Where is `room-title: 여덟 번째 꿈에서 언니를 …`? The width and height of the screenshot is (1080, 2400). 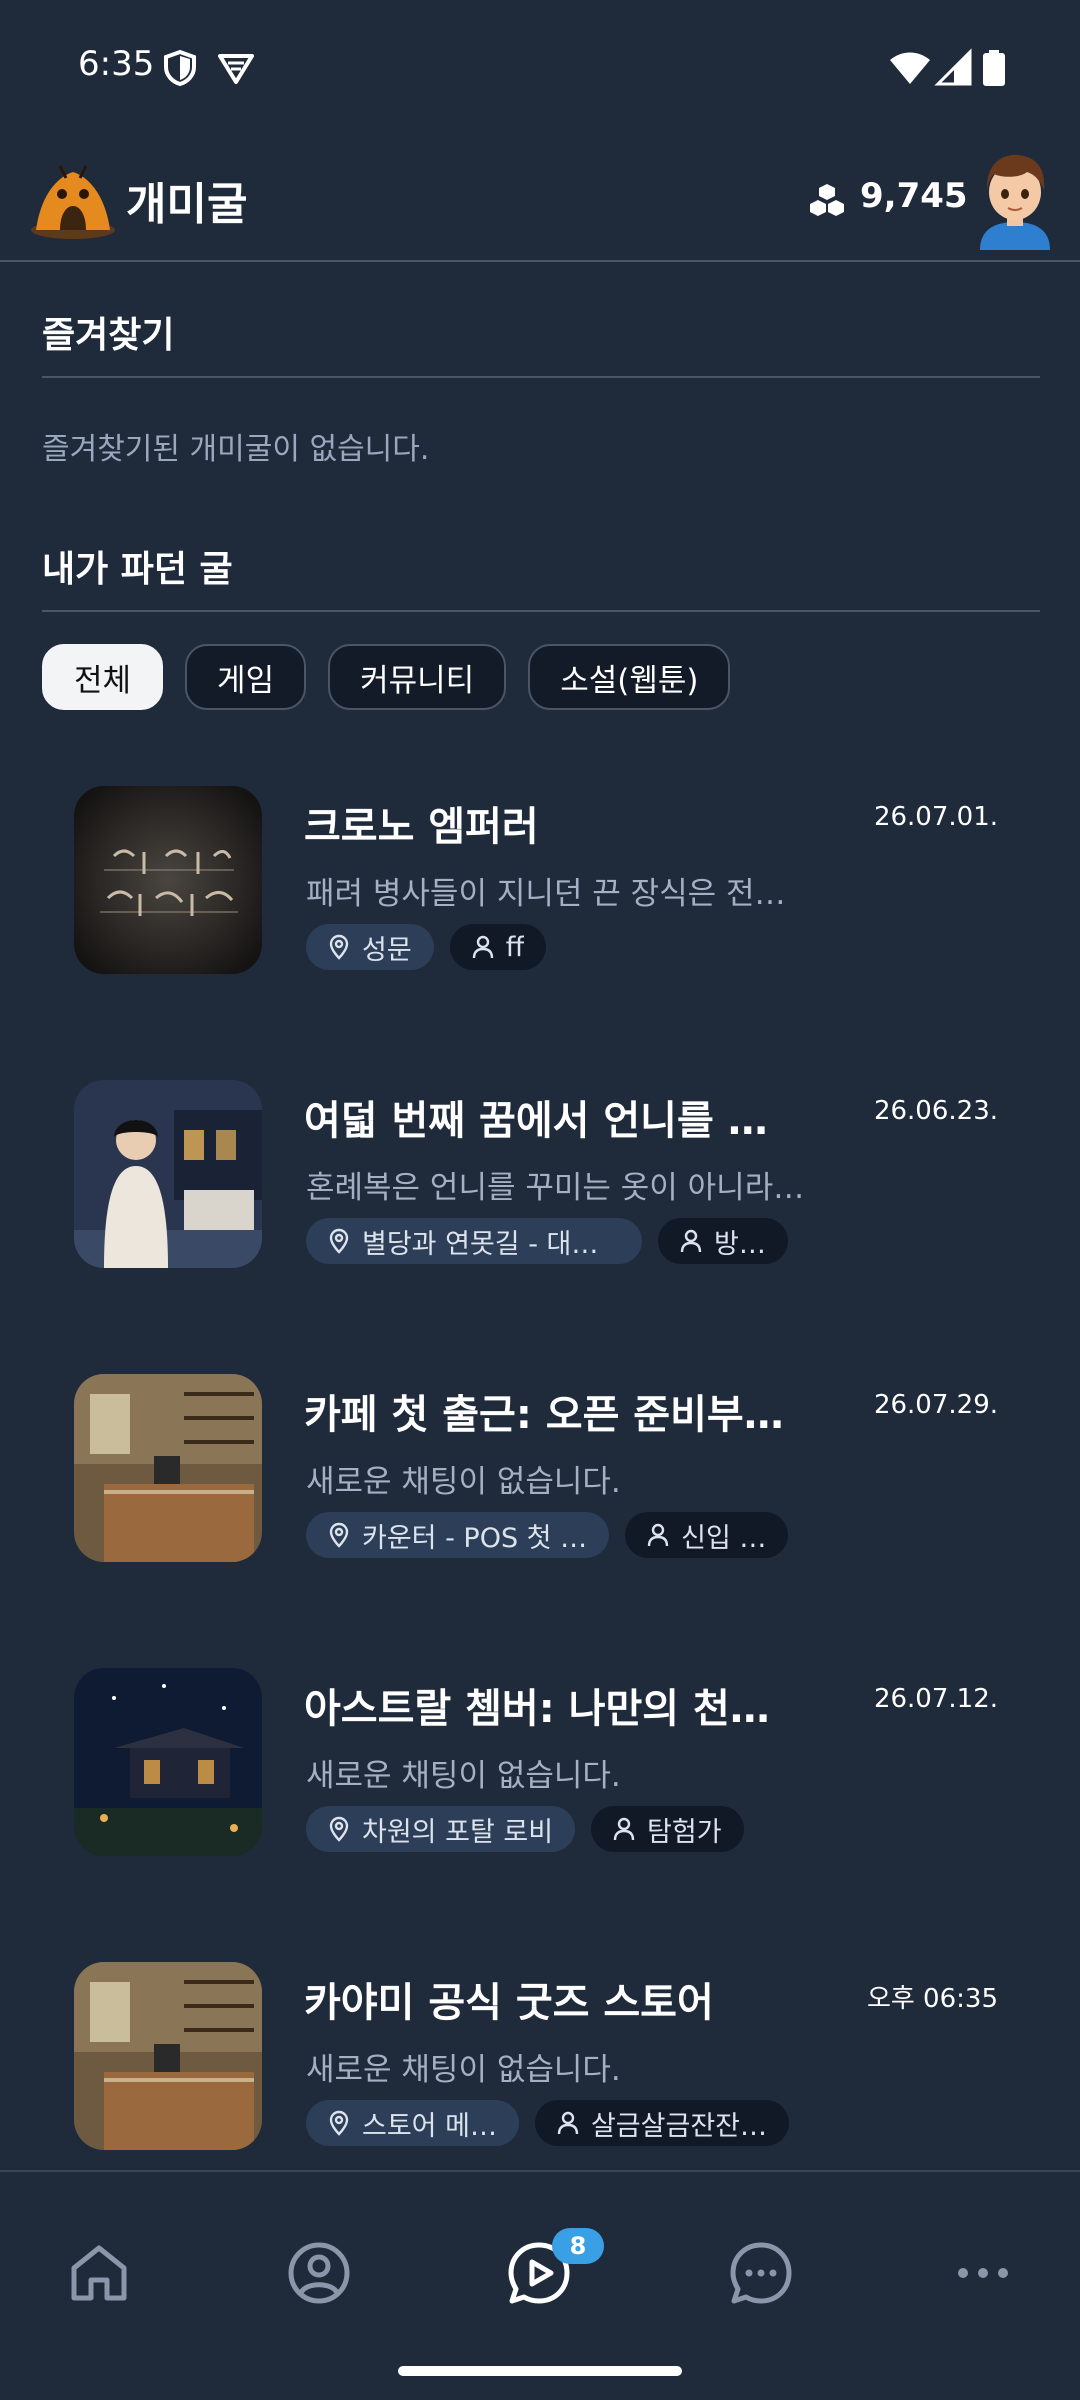 room-title: 여덟 번째 꿈에서 언니를 … is located at coordinates (536, 1121).